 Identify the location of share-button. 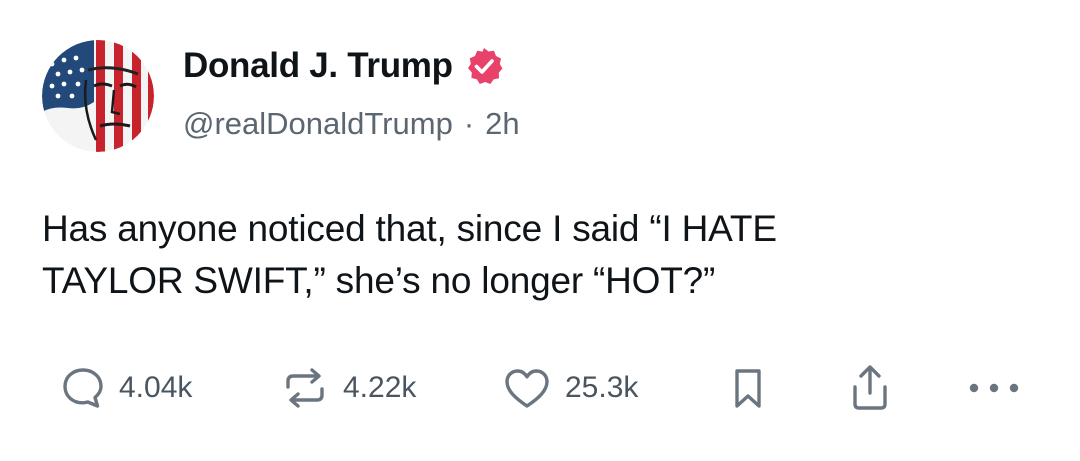
(870, 388).